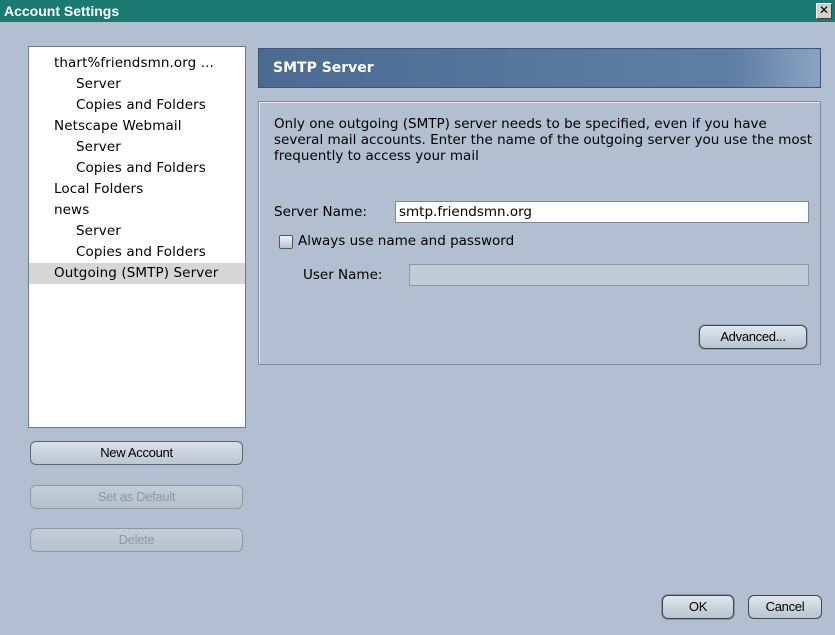 The image size is (835, 635). I want to click on title-bar: Account Settings ✕, so click(417, 11).